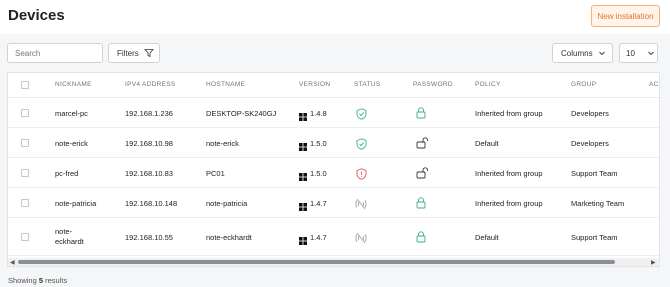 The height and width of the screenshot is (287, 670). Describe the element at coordinates (71, 143) in the screenshot. I see `nickname-cell: note-erick` at that location.